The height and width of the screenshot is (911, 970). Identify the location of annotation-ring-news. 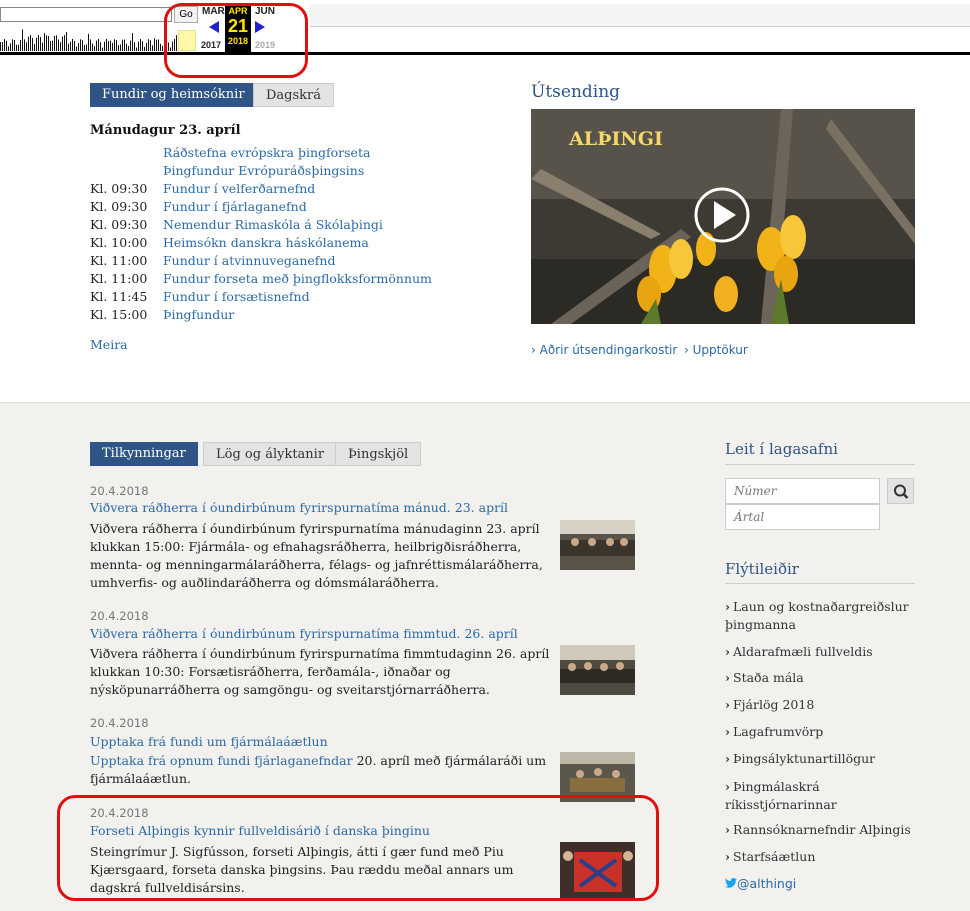
(358, 848).